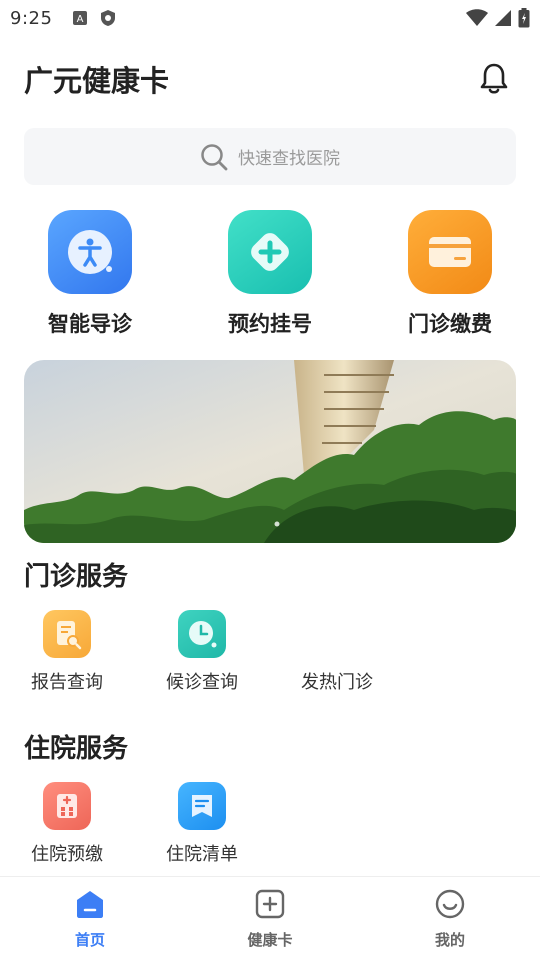 This screenshot has height=960, width=540. What do you see at coordinates (202, 854) in the screenshot?
I see `service-label: 住院清单` at bounding box center [202, 854].